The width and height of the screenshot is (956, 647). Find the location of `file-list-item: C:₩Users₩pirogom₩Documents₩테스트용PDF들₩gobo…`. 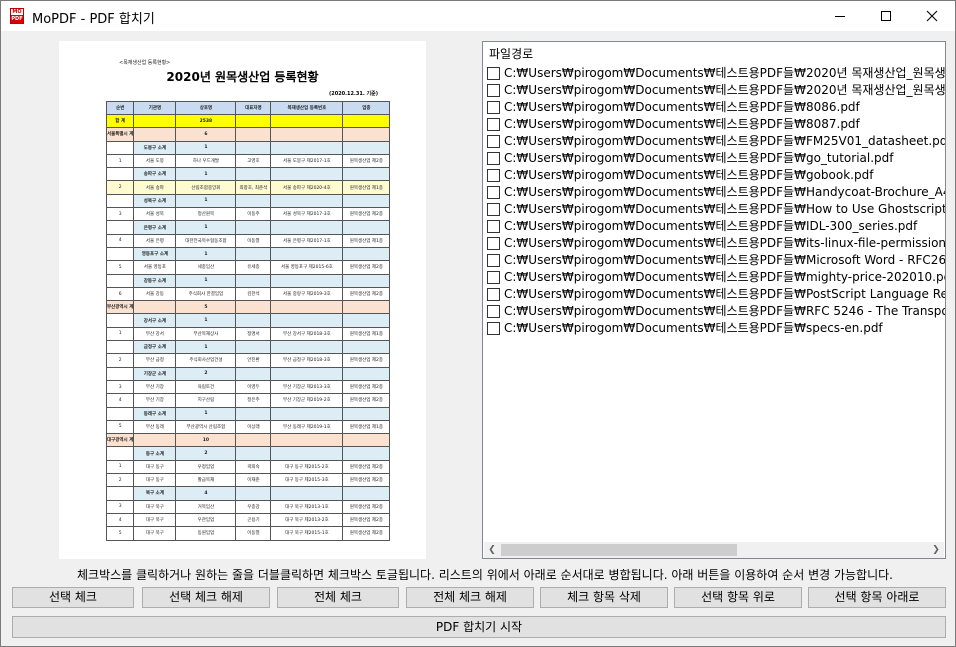

file-list-item: C:₩Users₩pirogom₩Documents₩테스트용PDF들₩gobo… is located at coordinates (714, 175).